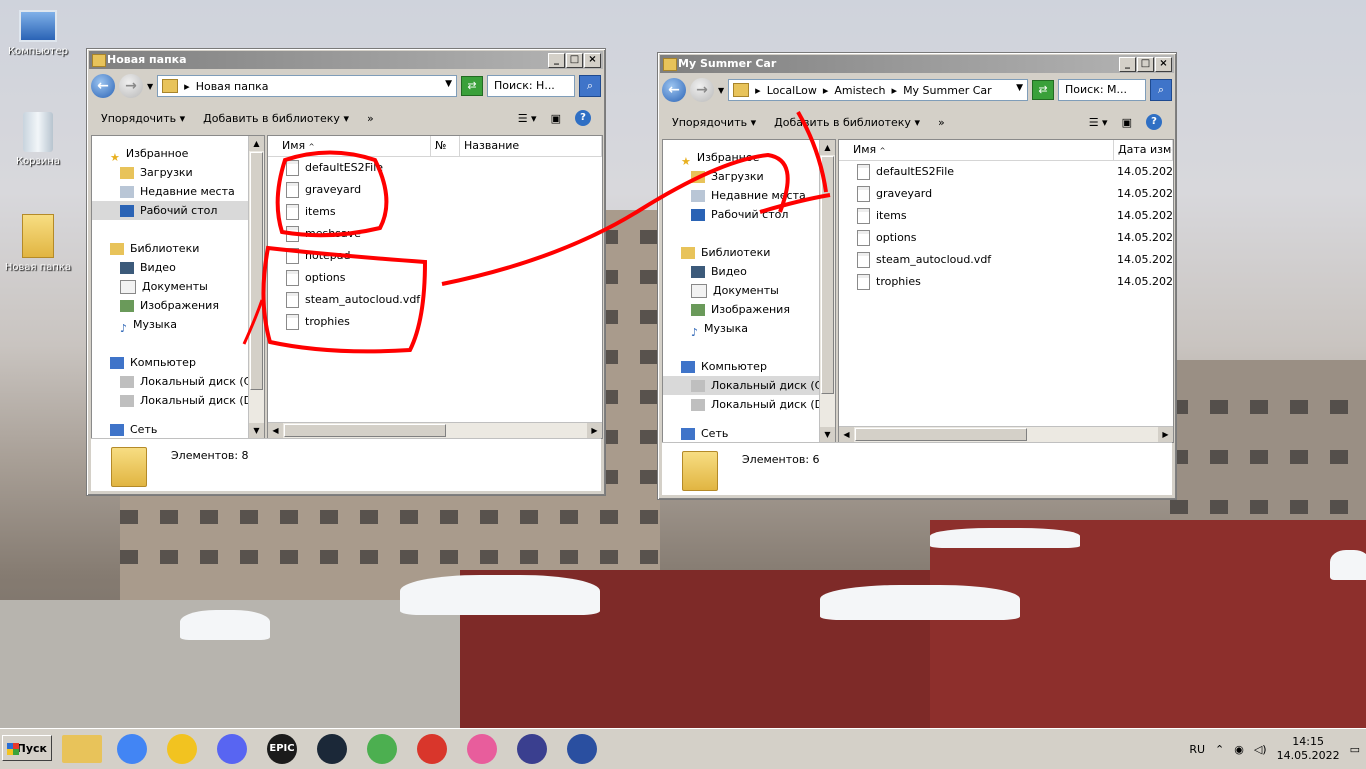 The height and width of the screenshot is (769, 1366). Describe the element at coordinates (27, 748) in the screenshot. I see `start-button: Пуск` at that location.